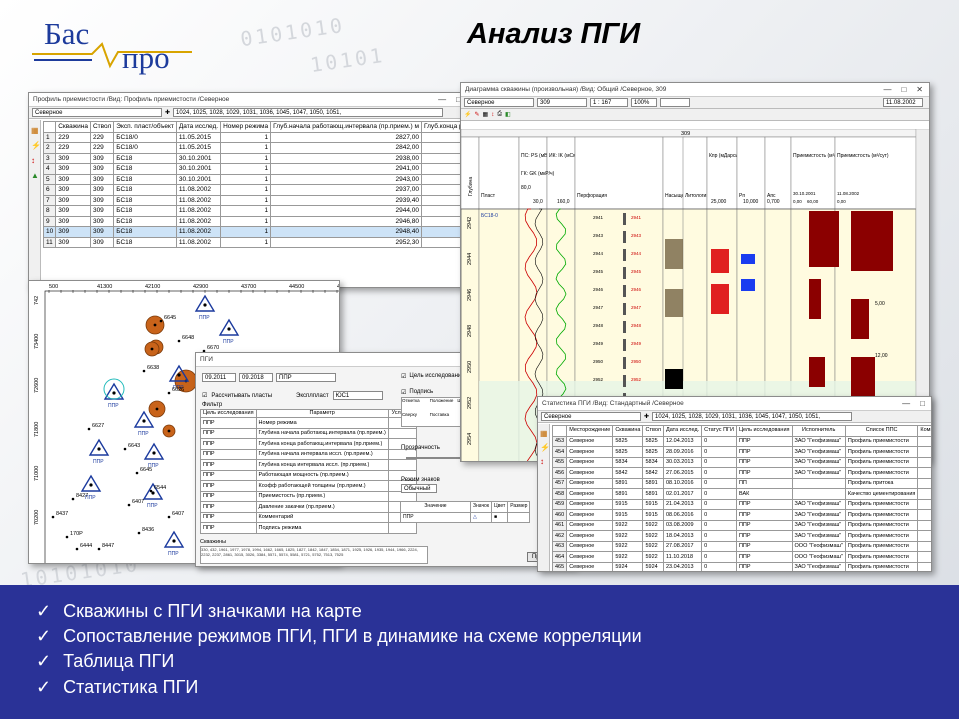  Describe the element at coordinates (519, 507) in the screenshot. I see `column-header: Размер` at that location.